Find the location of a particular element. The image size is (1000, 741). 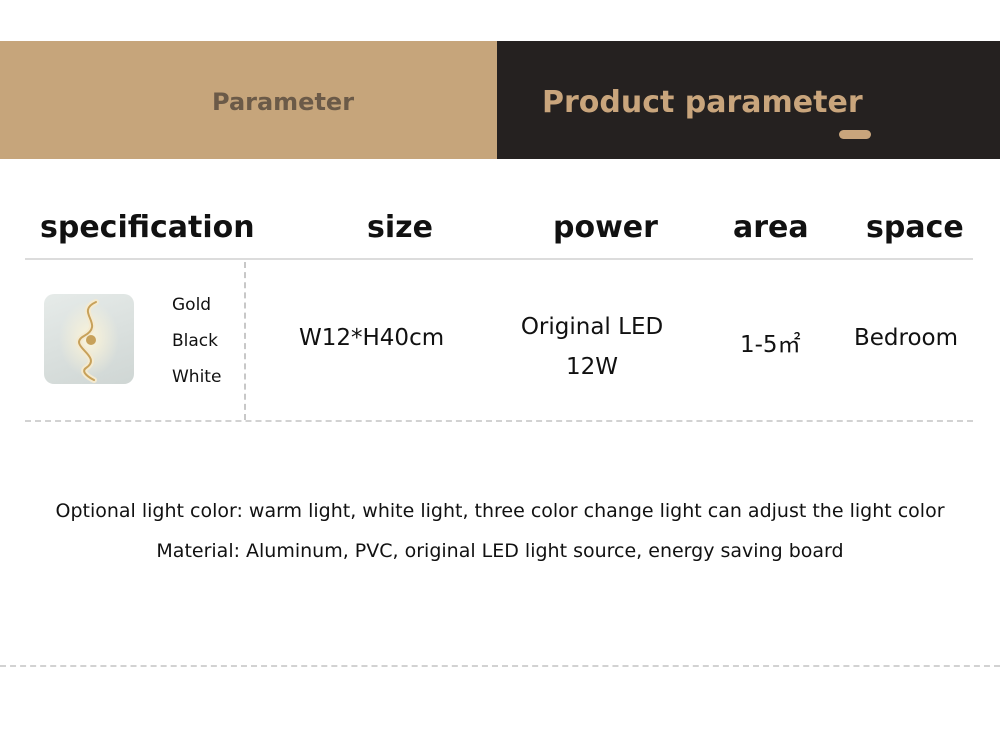

header-size: size is located at coordinates (400, 227).